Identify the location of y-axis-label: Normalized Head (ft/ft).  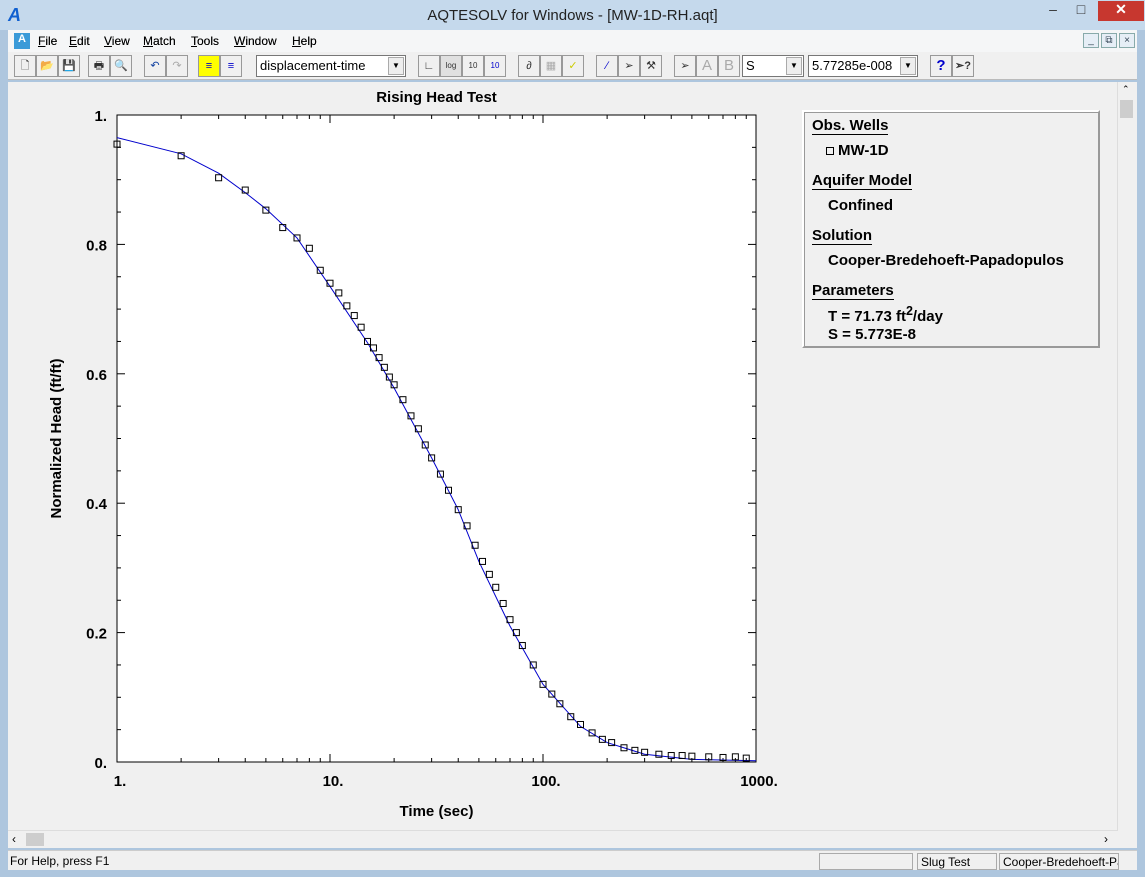
(56, 438).